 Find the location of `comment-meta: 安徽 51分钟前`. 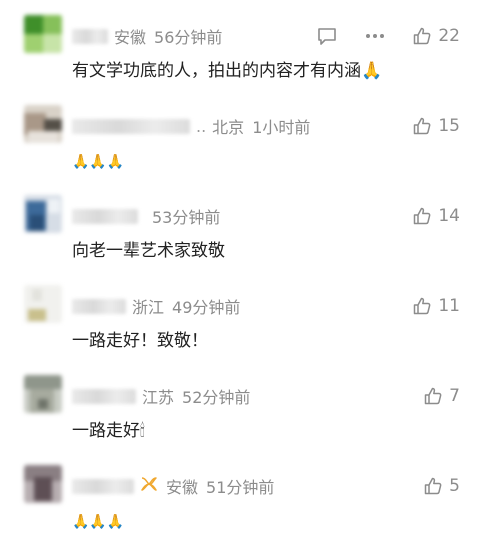

comment-meta: 安徽 51分钟前 is located at coordinates (173, 486).